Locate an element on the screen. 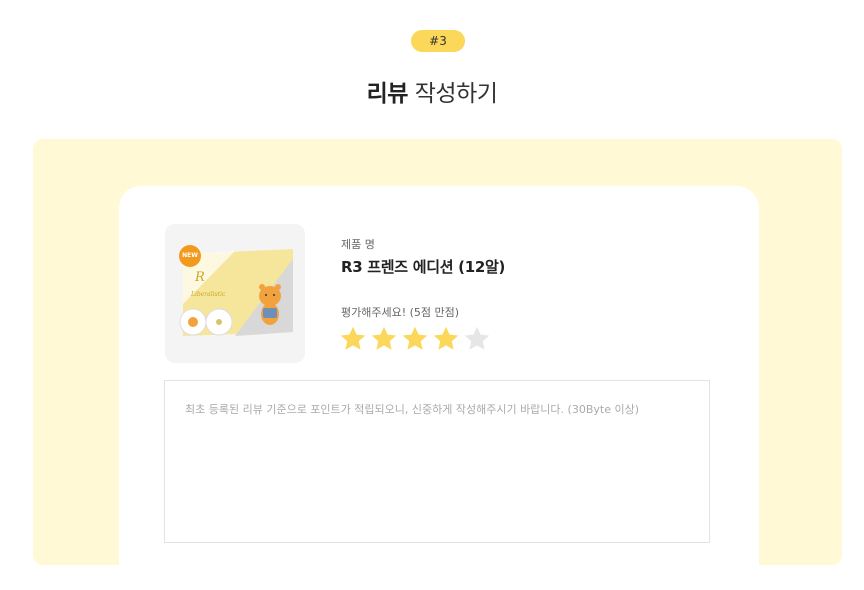  page-title: 리뷰 작성하기 is located at coordinates (432, 91).